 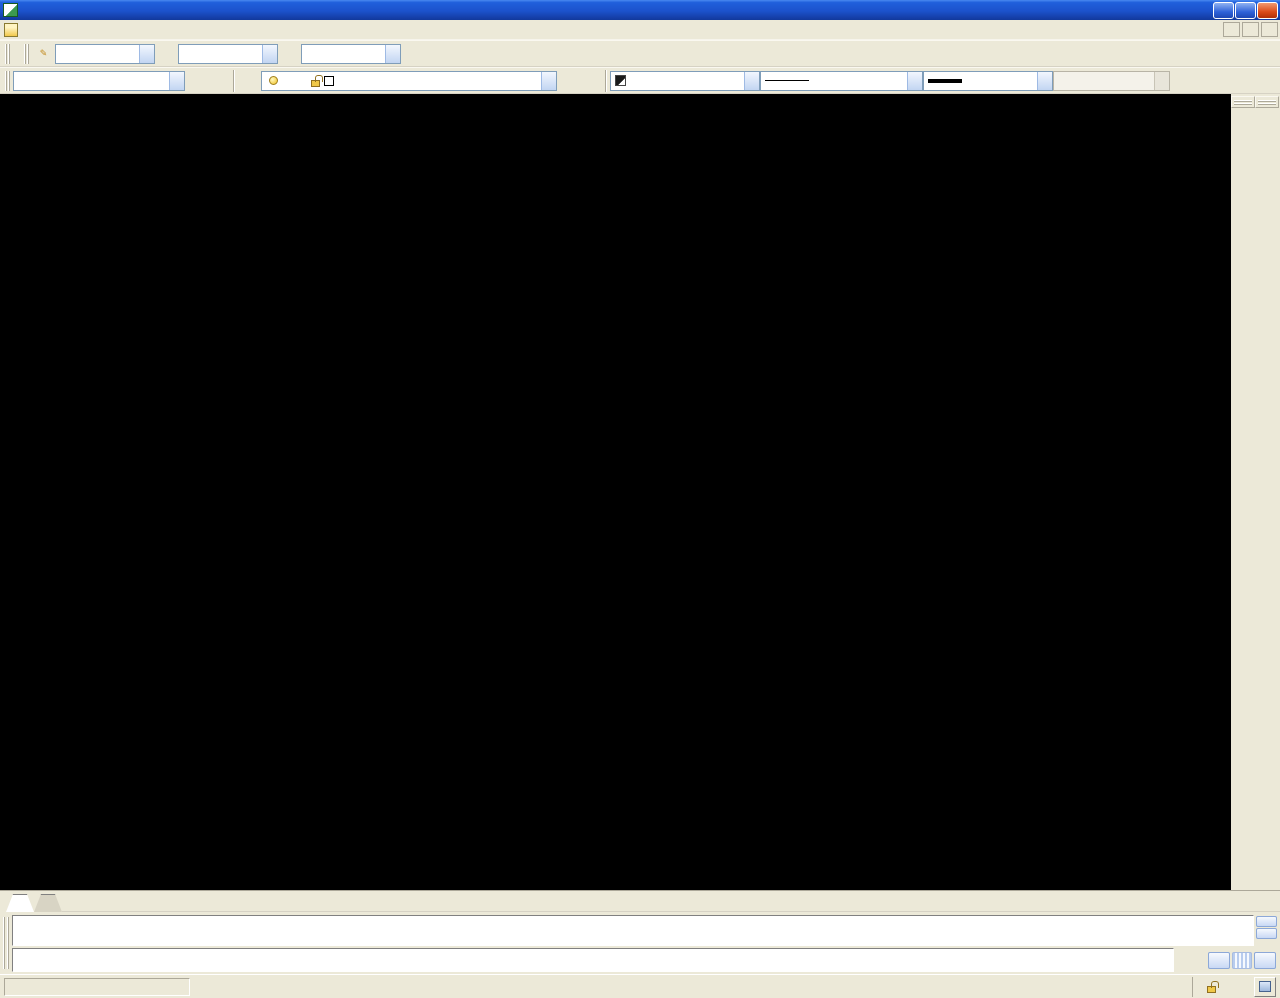 I want to click on document-icon, so click(x=11, y=29).